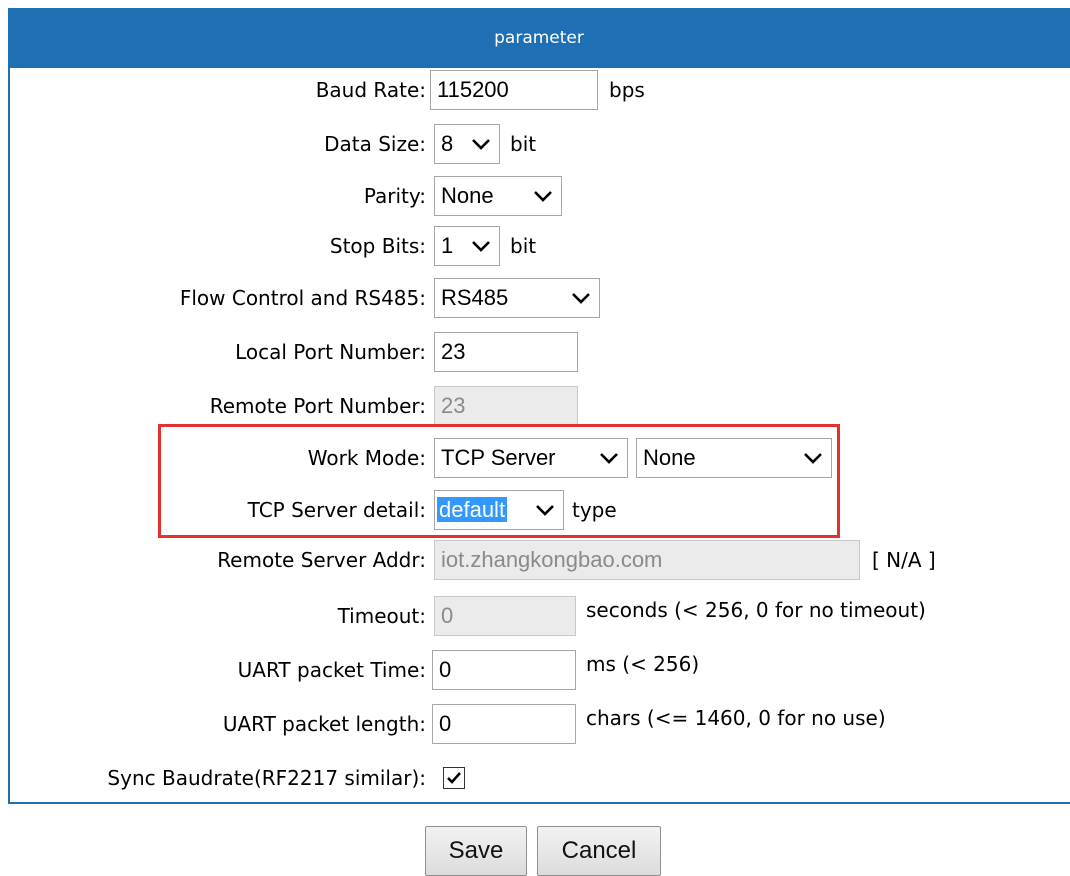  What do you see at coordinates (504, 670) in the screenshot?
I see `uart-packet-time-input: 0` at bounding box center [504, 670].